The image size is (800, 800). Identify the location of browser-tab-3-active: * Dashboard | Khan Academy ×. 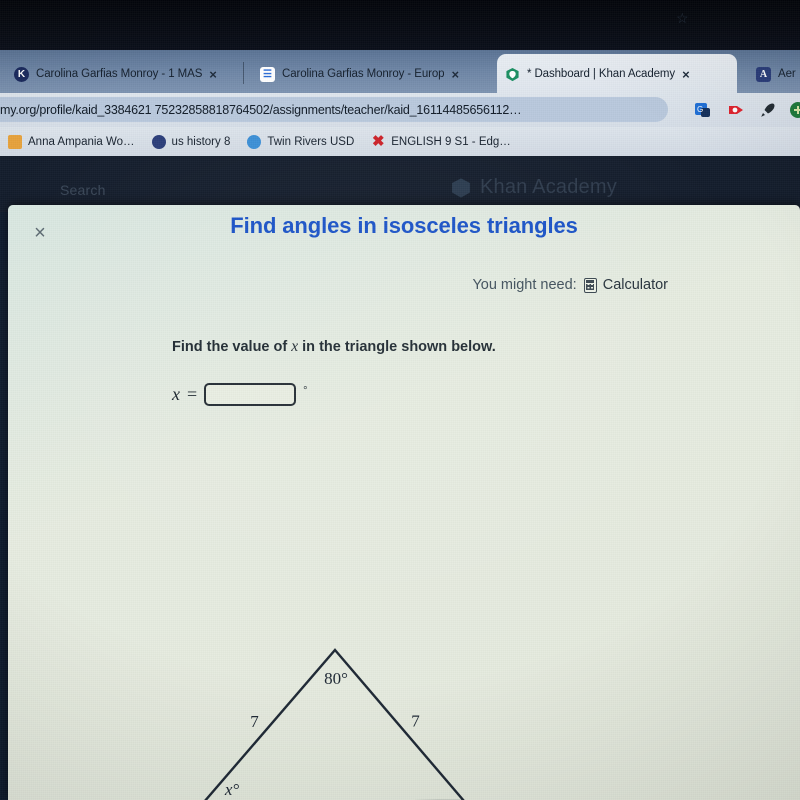
(617, 74).